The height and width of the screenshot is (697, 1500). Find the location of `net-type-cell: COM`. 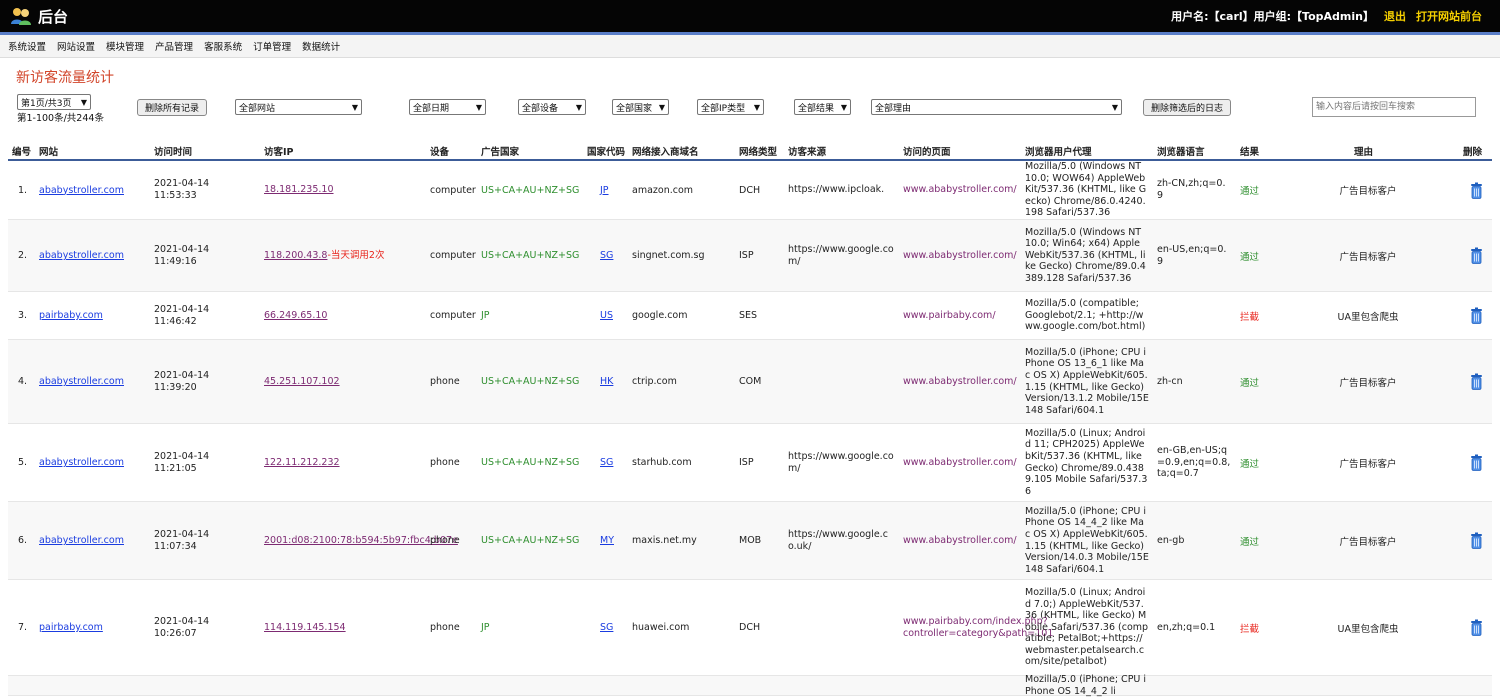

net-type-cell: COM is located at coordinates (750, 381).